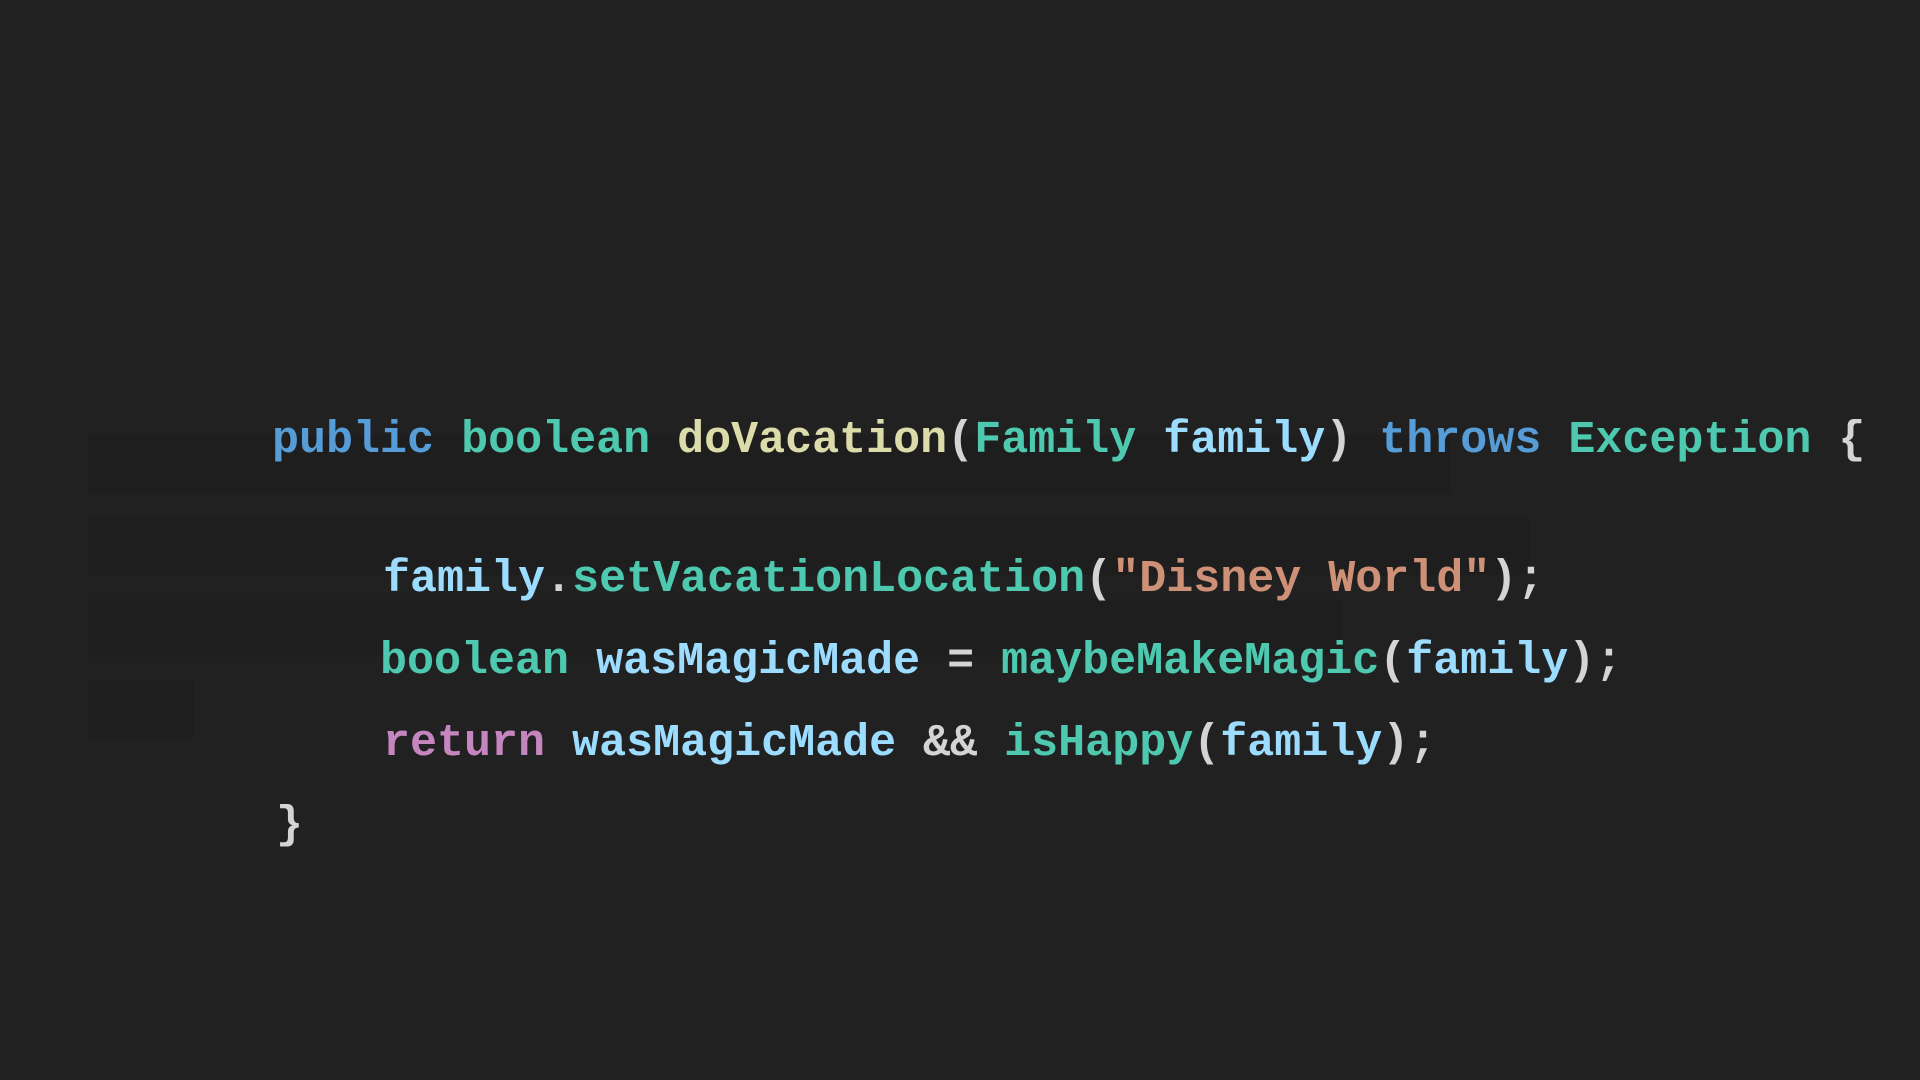 The width and height of the screenshot is (1920, 1080). I want to click on code-token-punctuation: =, so click(961, 661).